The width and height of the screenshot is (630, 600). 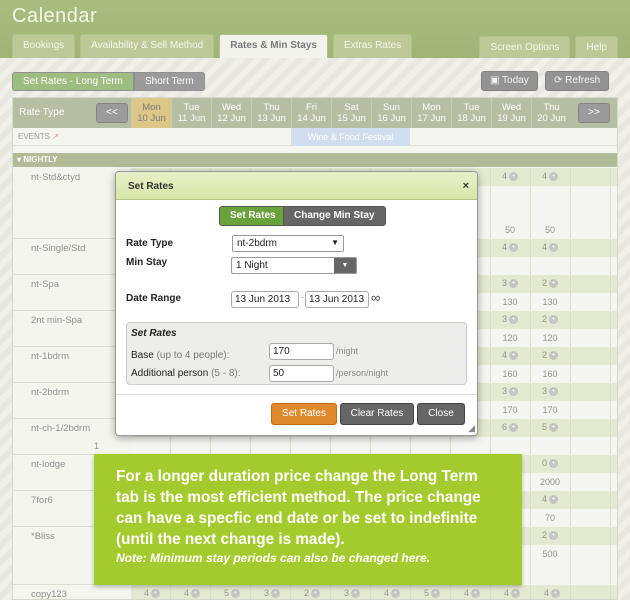 What do you see at coordinates (304, 414) in the screenshot?
I see `set-rates-button: Set Rates` at bounding box center [304, 414].